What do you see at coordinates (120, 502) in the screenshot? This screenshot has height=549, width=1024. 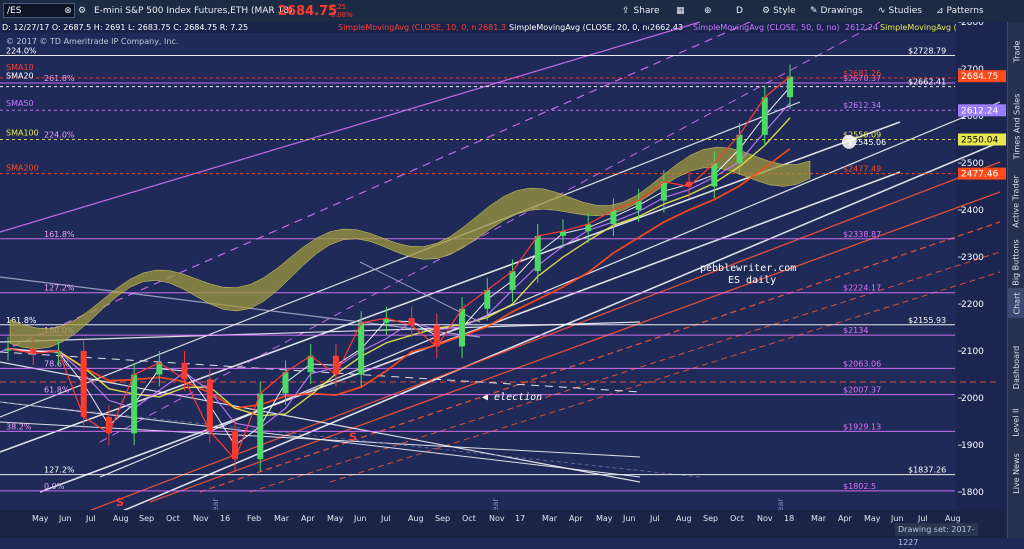 I see `pattern-label-left-shoulder: S` at bounding box center [120, 502].